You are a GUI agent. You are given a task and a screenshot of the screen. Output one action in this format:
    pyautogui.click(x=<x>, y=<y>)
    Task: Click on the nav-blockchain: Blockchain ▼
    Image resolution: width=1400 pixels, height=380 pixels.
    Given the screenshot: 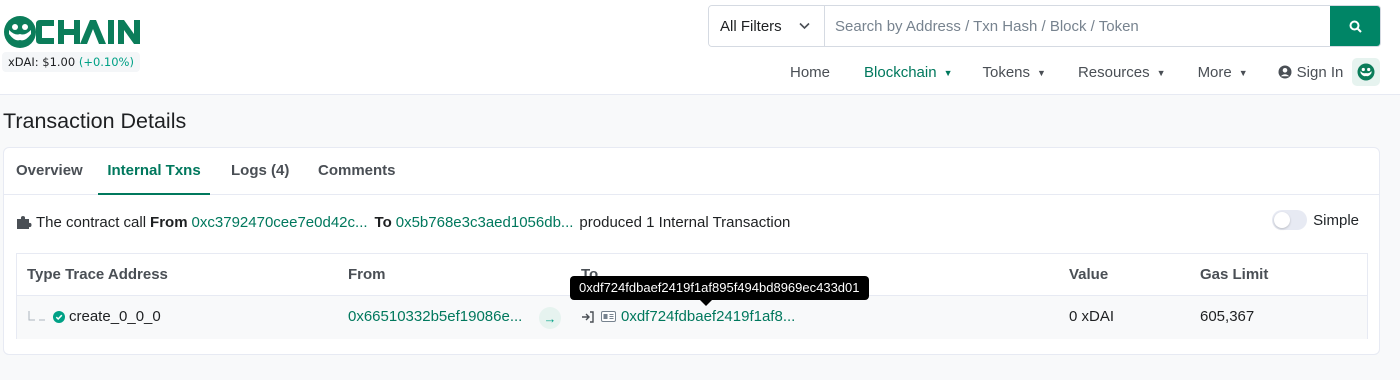 What is the action you would take?
    pyautogui.click(x=908, y=72)
    